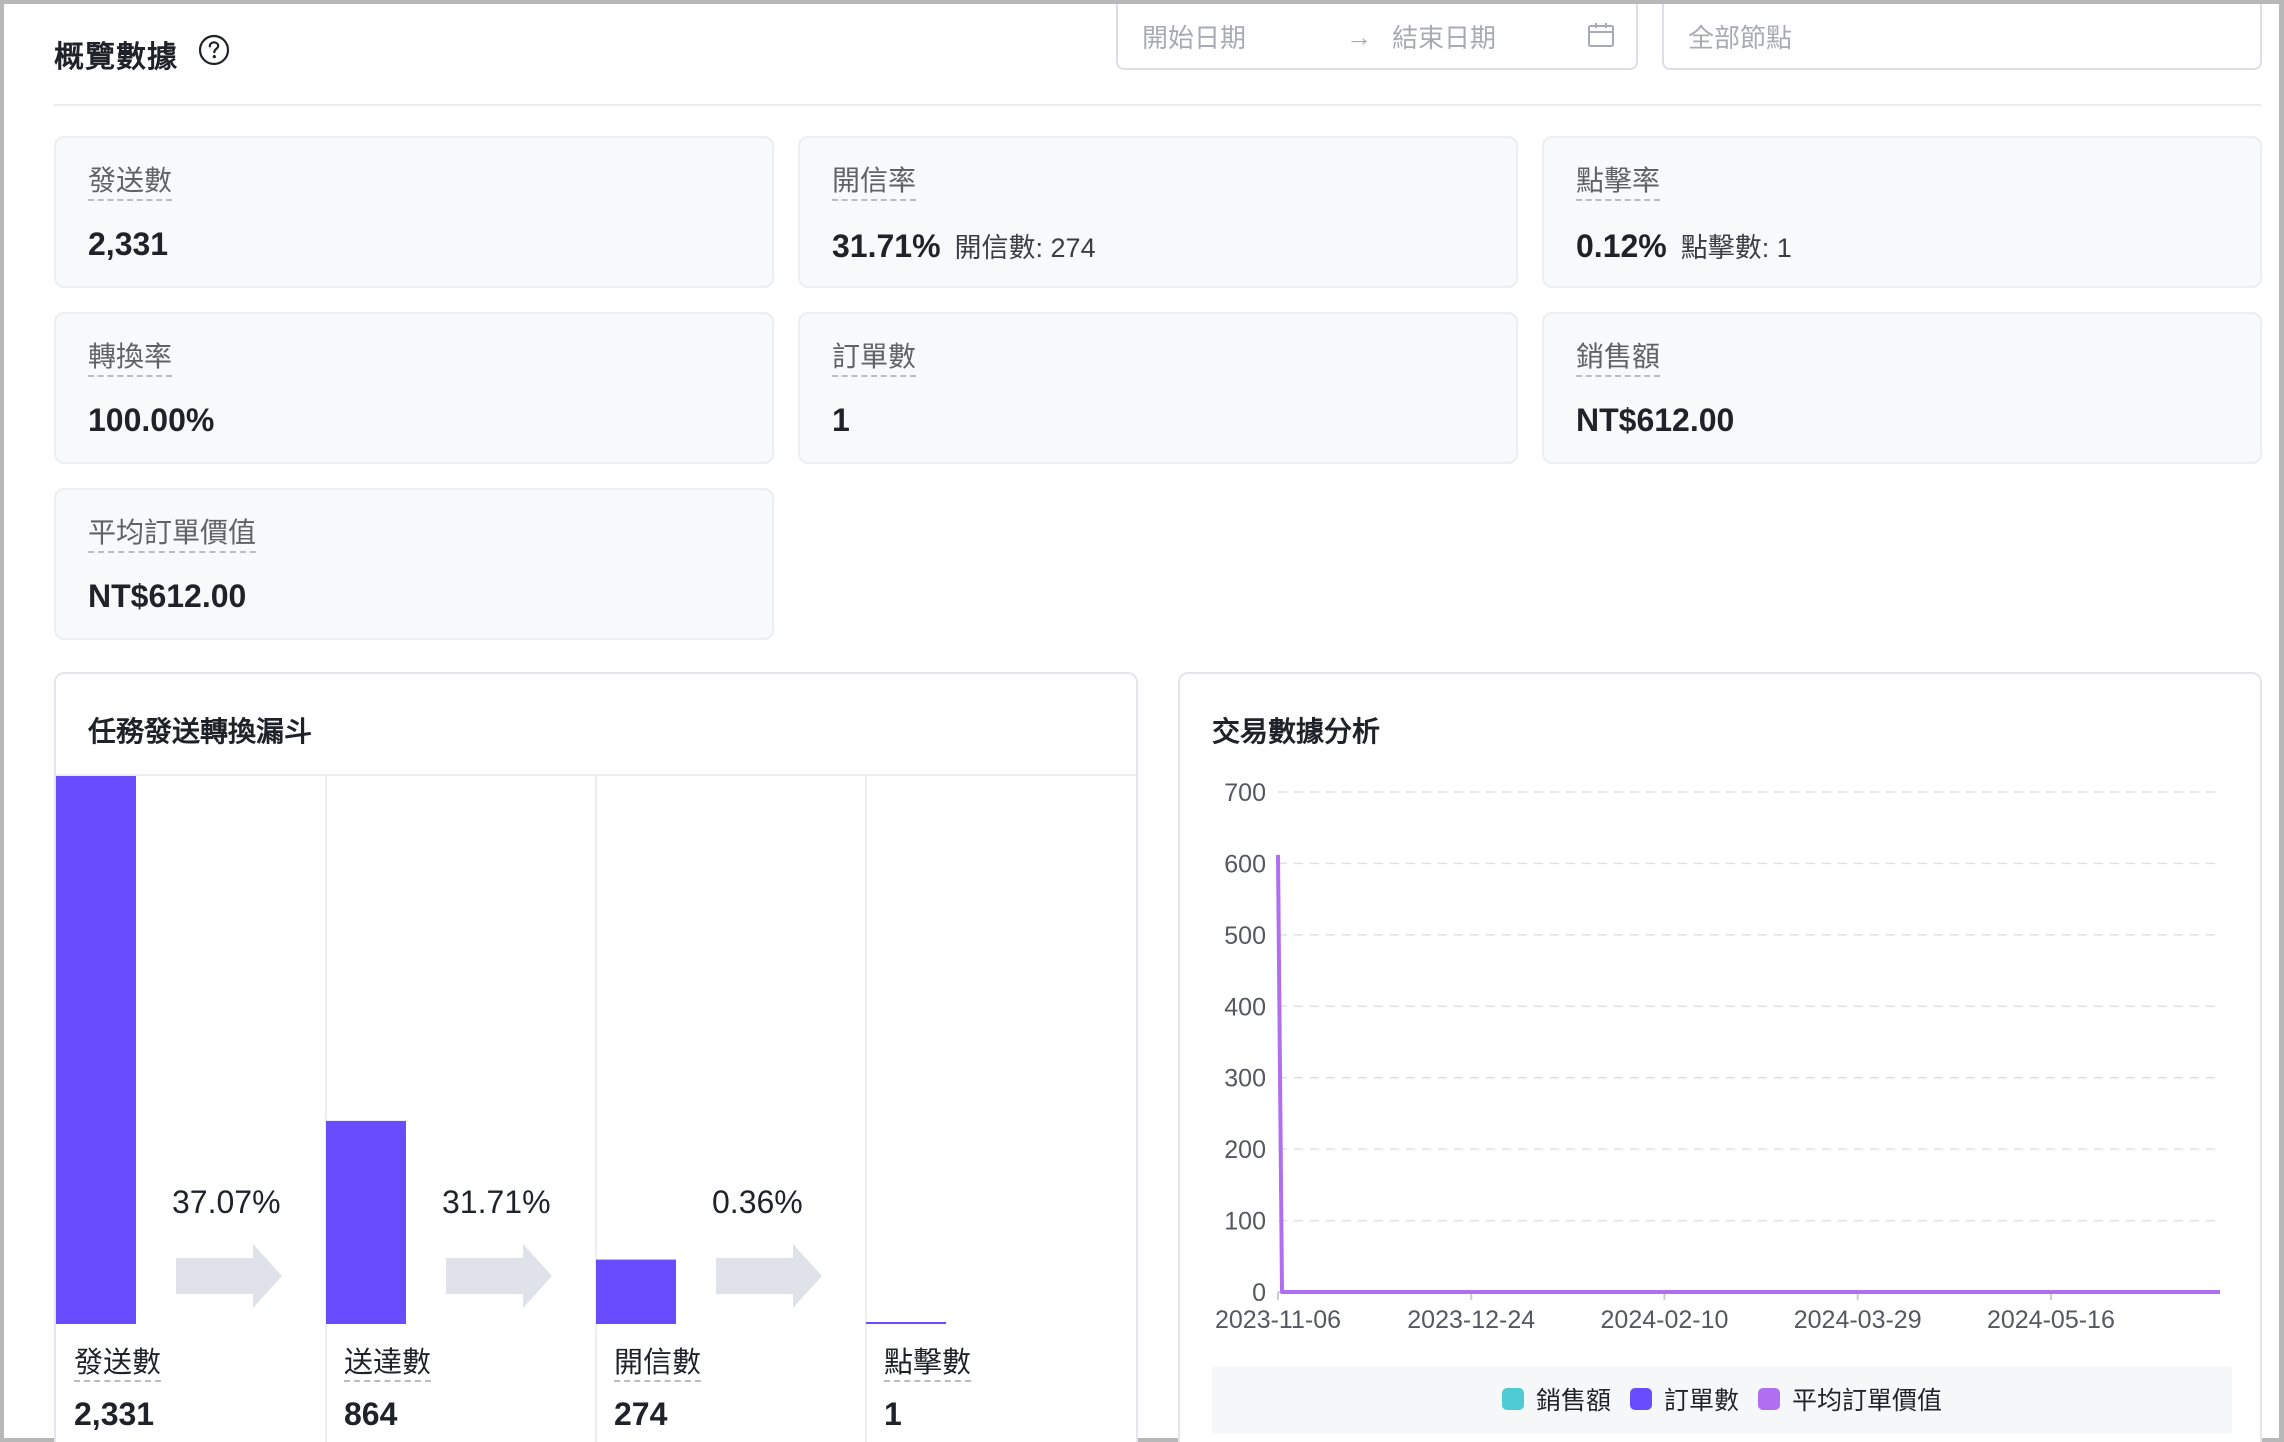  What do you see at coordinates (1962, 37) in the screenshot?
I see `node-select: 全部節點` at bounding box center [1962, 37].